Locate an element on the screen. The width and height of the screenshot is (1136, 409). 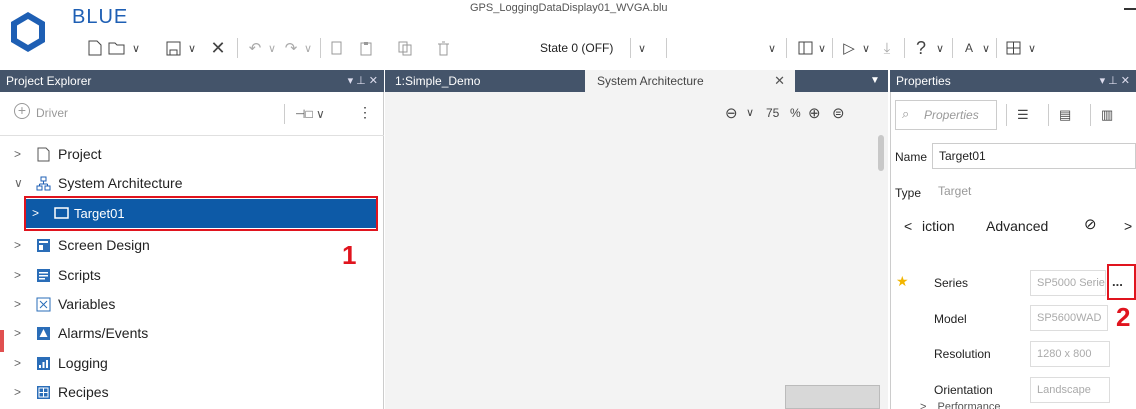
type-label: Type is located at coordinates (908, 193).